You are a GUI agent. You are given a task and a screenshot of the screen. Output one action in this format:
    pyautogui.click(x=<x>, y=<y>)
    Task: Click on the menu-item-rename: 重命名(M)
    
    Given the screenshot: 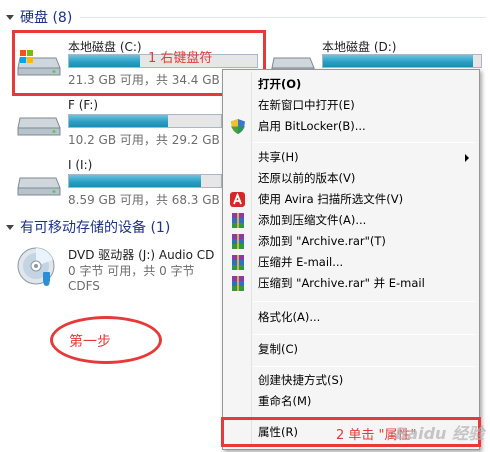 What is the action you would take?
    pyautogui.click(x=351, y=401)
    